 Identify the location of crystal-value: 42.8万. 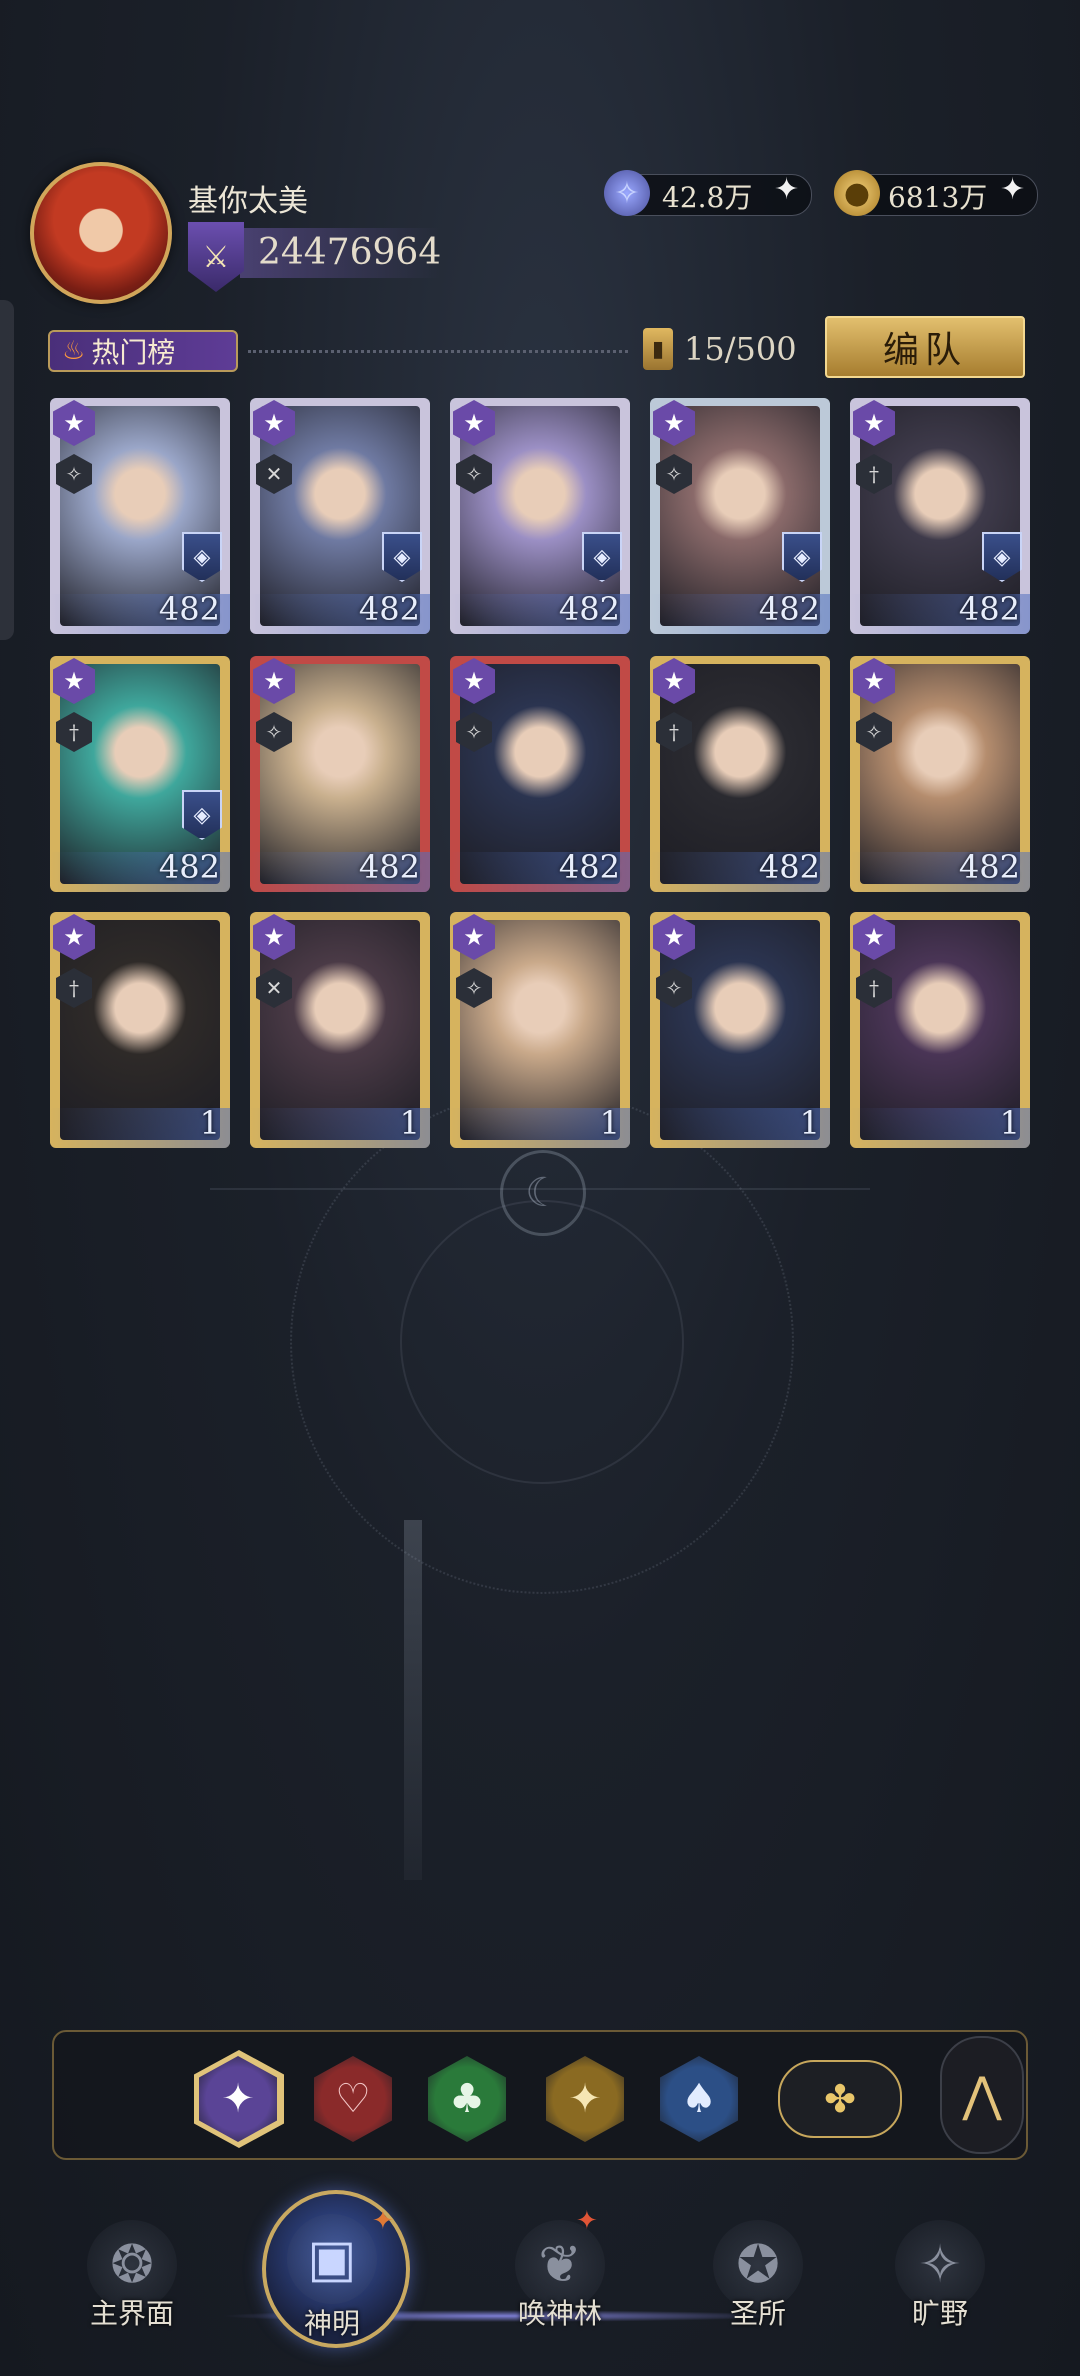
(707, 197).